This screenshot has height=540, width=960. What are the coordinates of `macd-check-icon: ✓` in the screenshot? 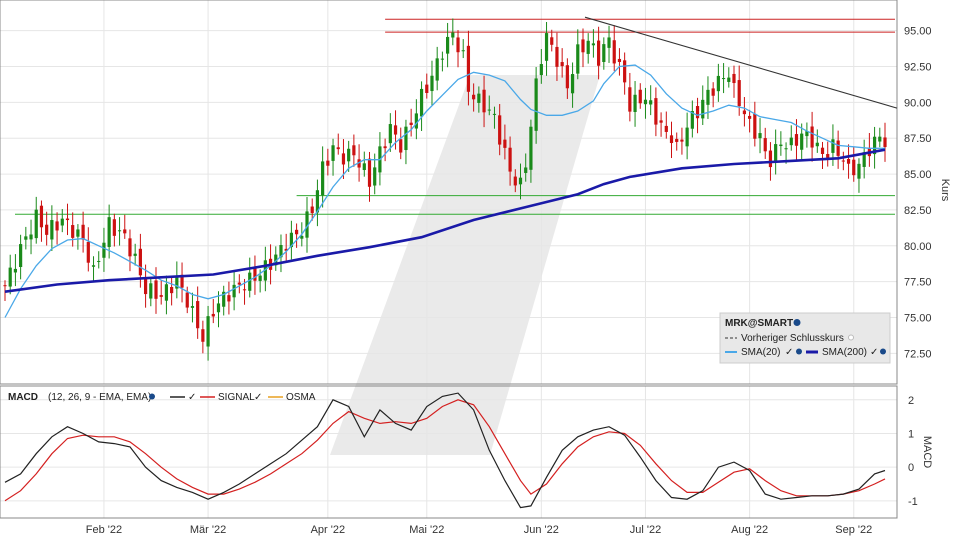 It's located at (192, 397).